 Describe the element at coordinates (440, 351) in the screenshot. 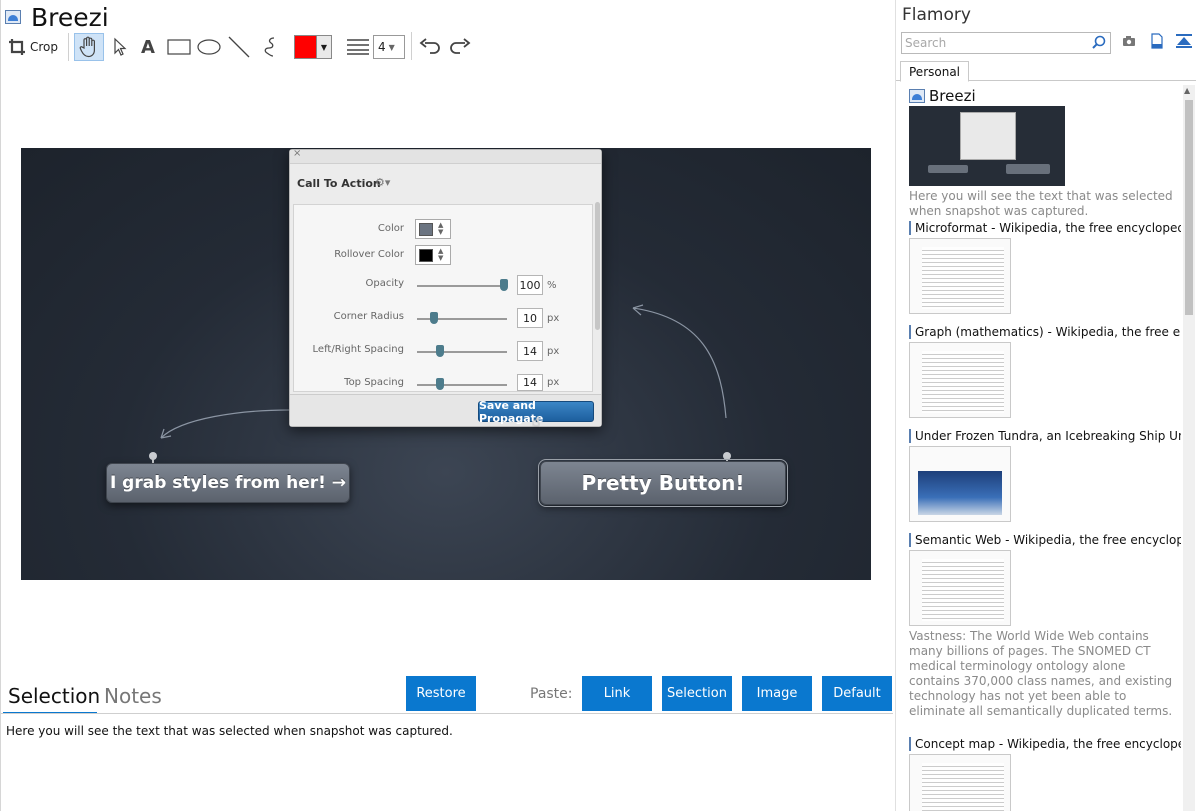

I see `lr-spacing-thumb` at that location.